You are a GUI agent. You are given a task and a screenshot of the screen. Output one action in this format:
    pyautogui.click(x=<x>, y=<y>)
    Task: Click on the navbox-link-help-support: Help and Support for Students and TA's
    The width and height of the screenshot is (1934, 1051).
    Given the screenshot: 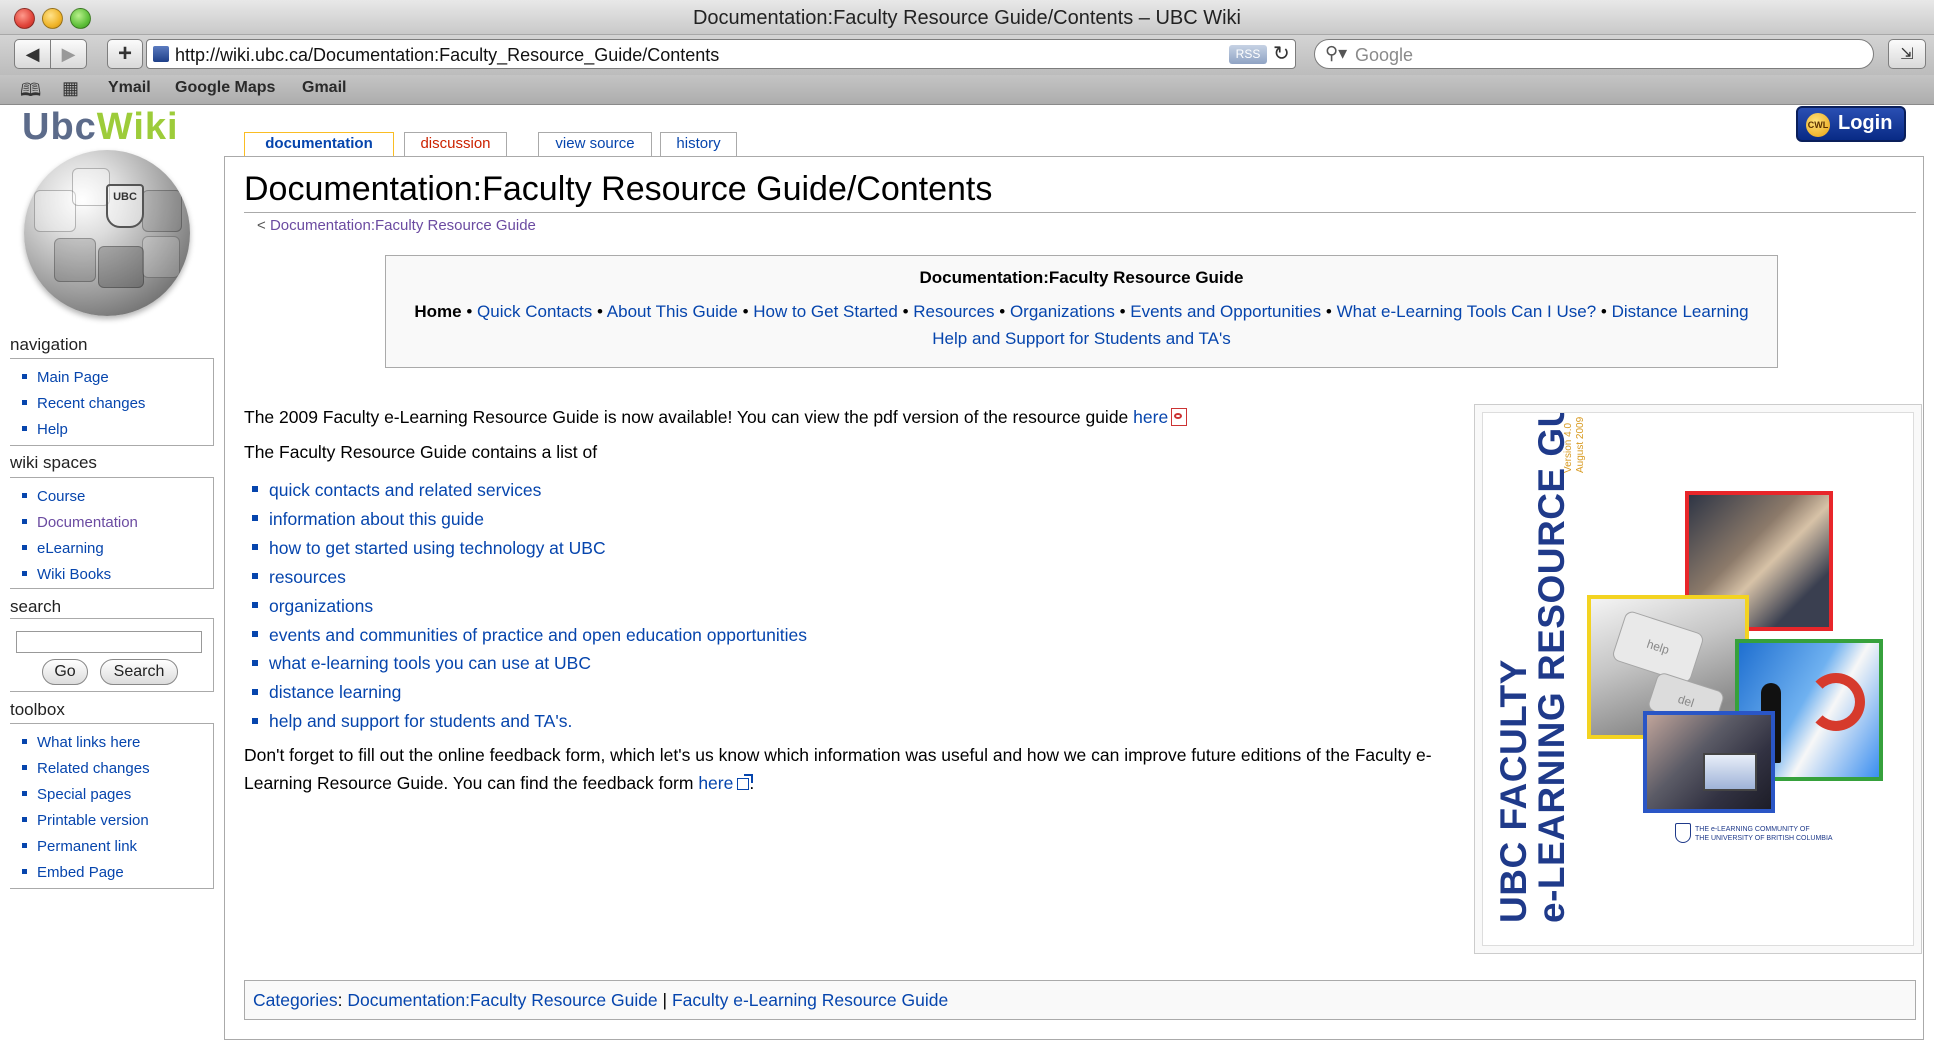 What is the action you would take?
    pyautogui.click(x=1081, y=338)
    